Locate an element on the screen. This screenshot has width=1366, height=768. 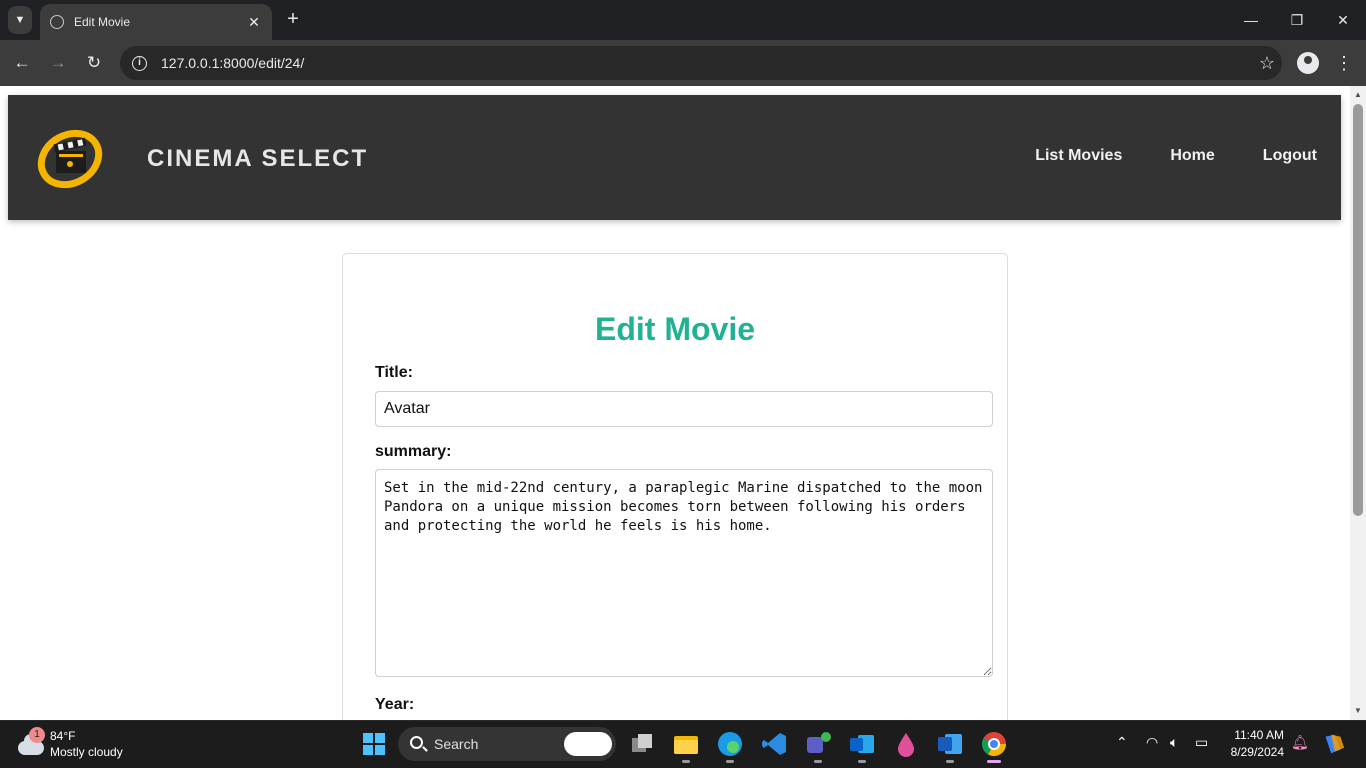
tab-close-button: ✕ is located at coordinates (254, 22).